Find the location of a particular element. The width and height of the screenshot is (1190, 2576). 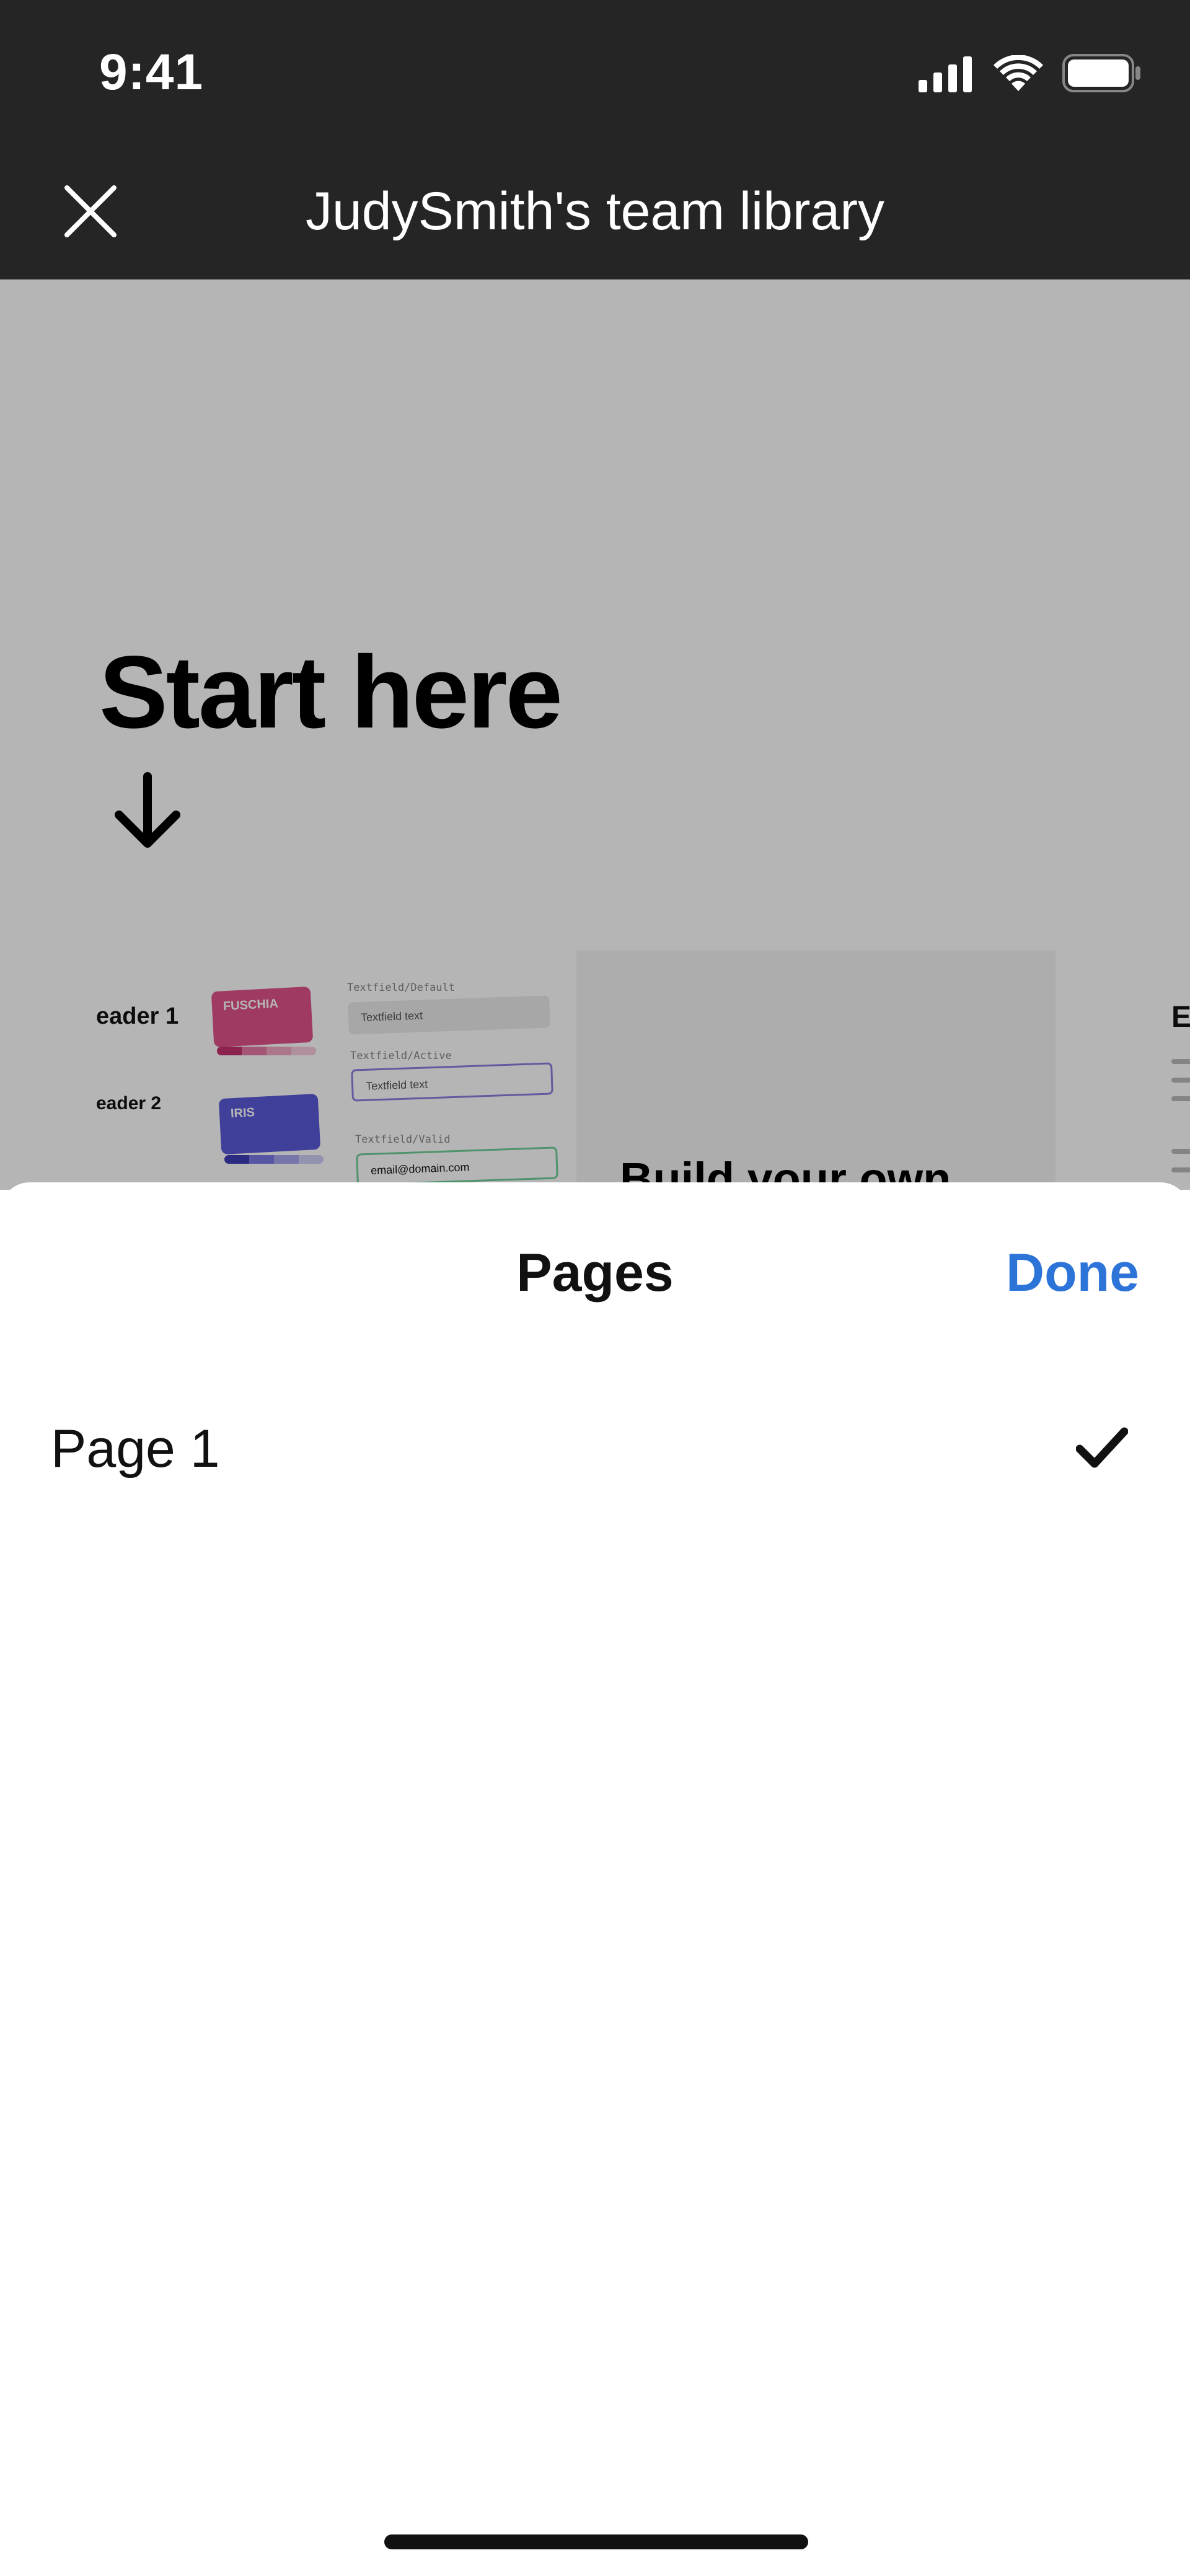

done-button: Done is located at coordinates (1072, 1273).